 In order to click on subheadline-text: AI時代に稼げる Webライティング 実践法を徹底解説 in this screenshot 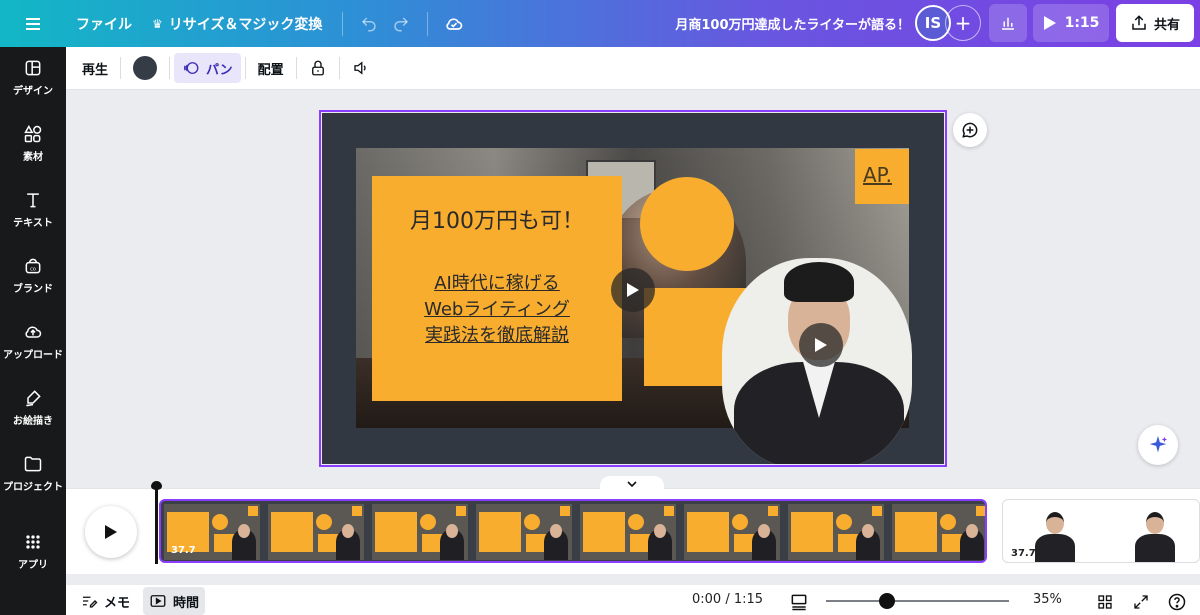, I will do `click(497, 310)`.